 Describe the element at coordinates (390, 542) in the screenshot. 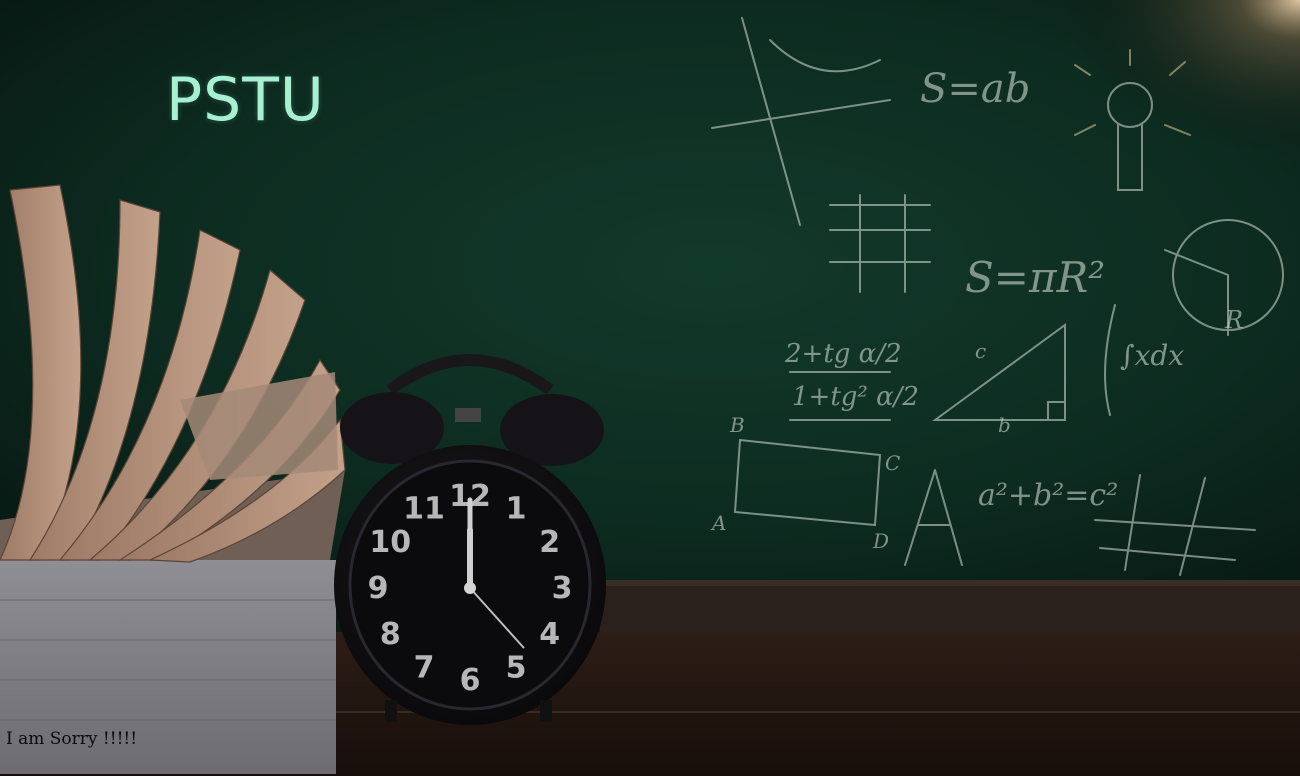

I see `clock-number: 10` at that location.